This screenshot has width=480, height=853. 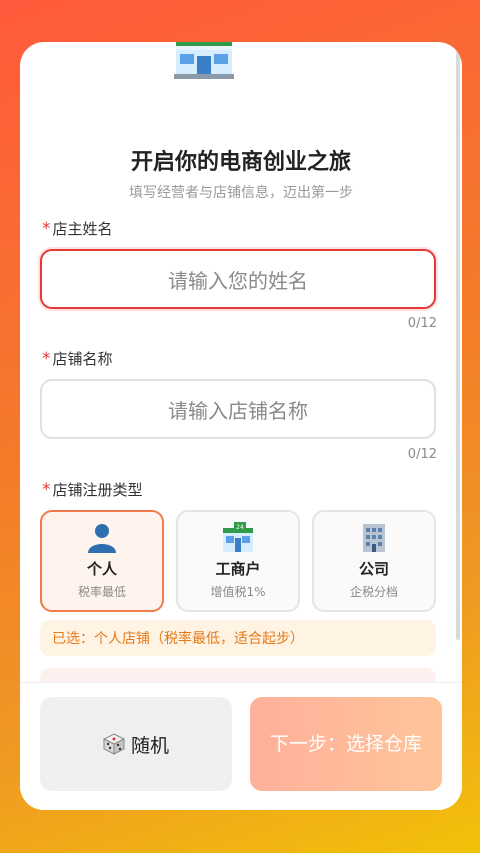 I want to click on option-name: 工商户, so click(x=238, y=569).